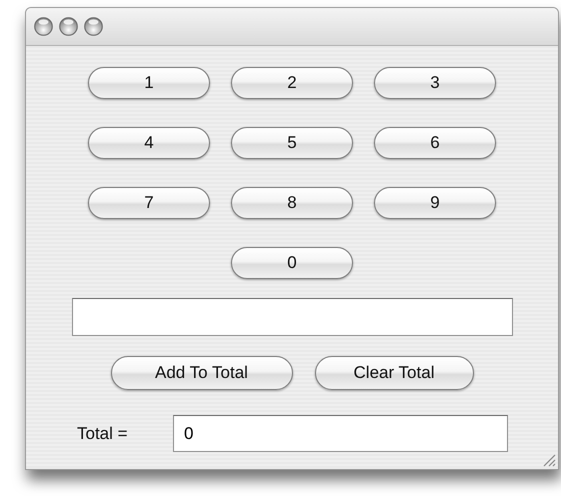 The height and width of the screenshot is (496, 561). What do you see at coordinates (292, 263) in the screenshot?
I see `digit-button: 0` at bounding box center [292, 263].